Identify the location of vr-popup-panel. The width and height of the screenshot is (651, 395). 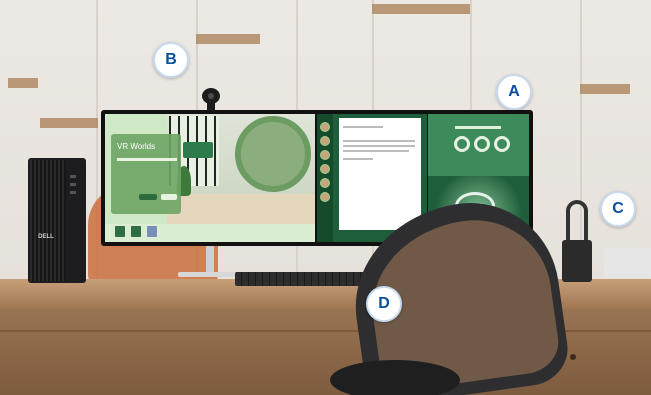
(198, 150).